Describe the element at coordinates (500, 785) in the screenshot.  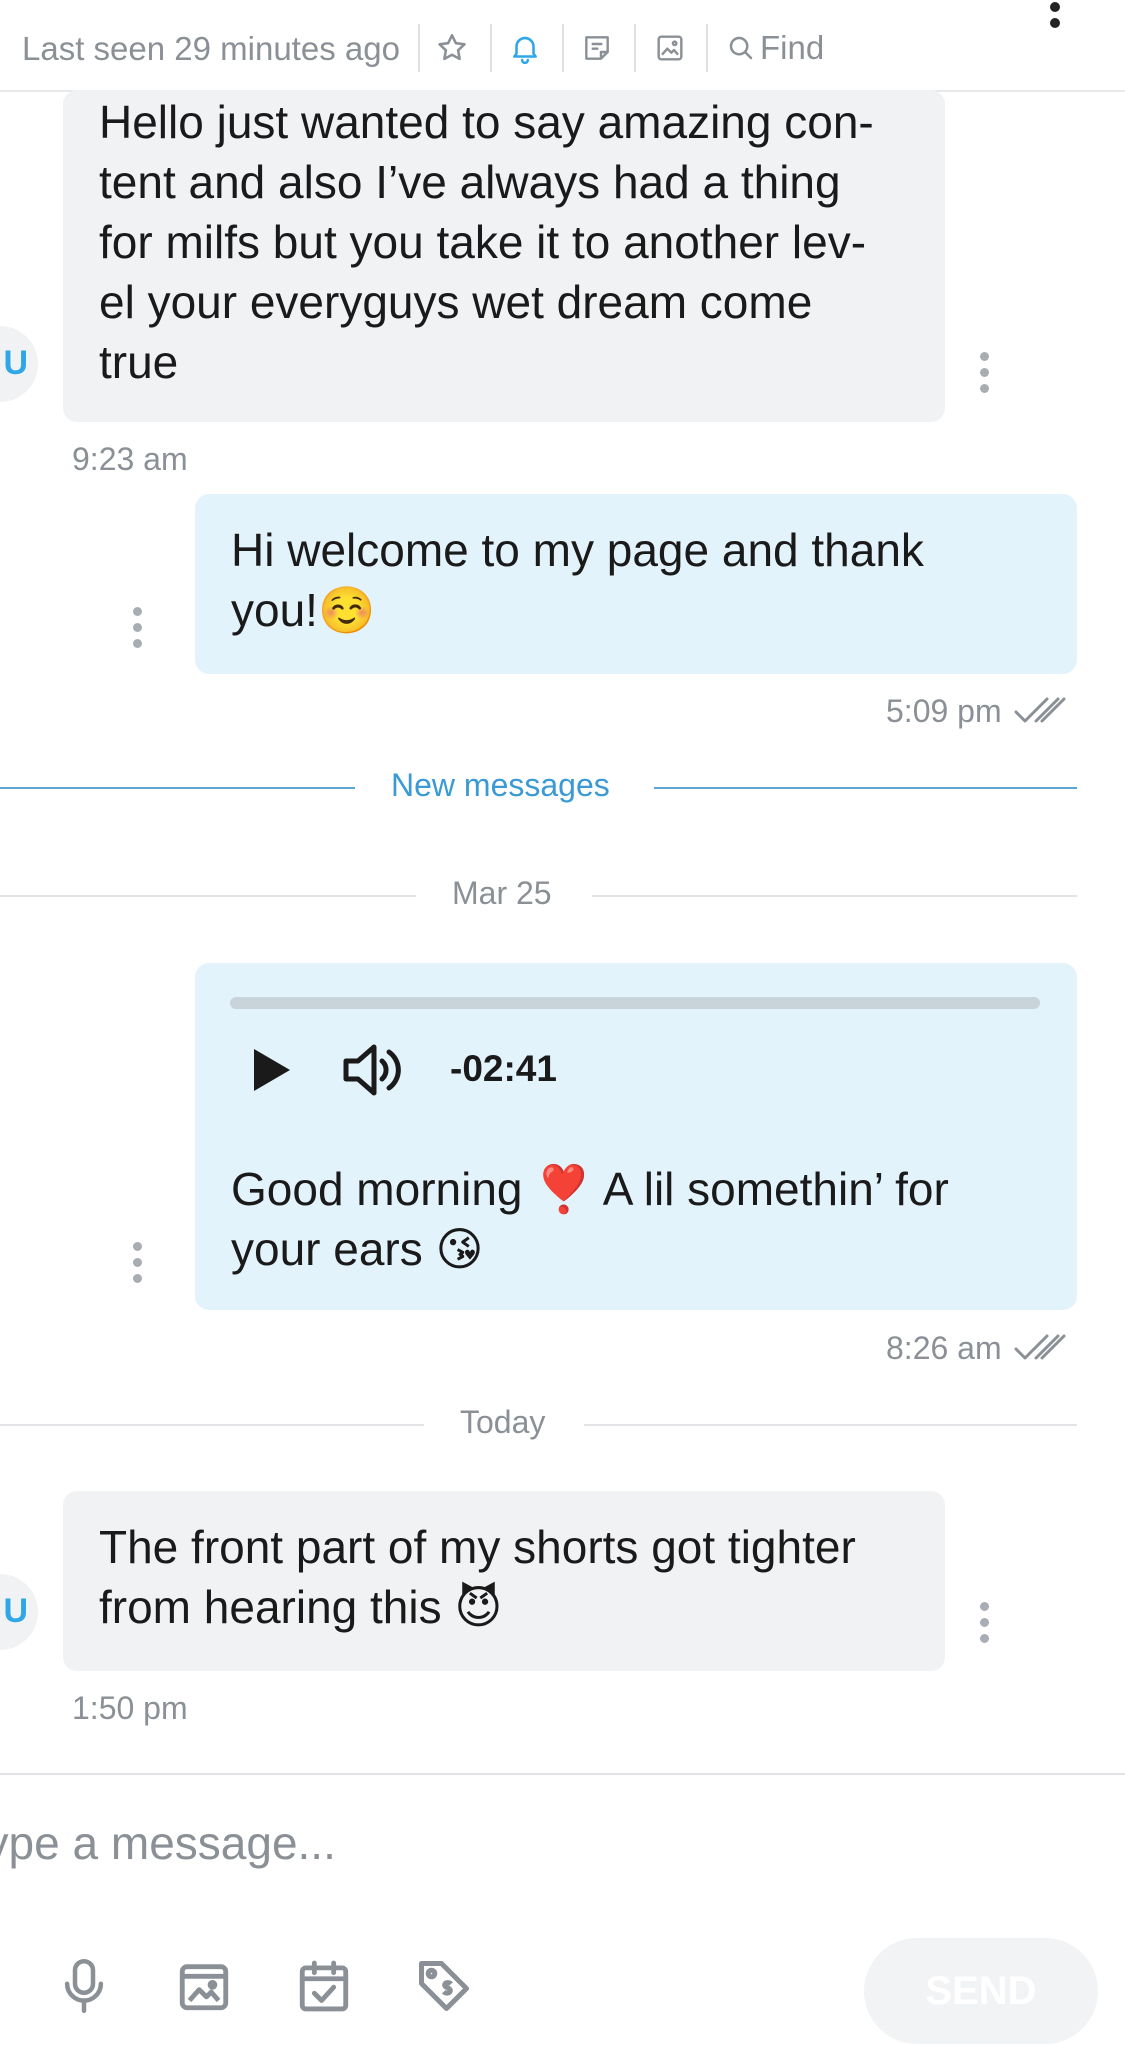
I see `new-messages-label: New messages` at that location.